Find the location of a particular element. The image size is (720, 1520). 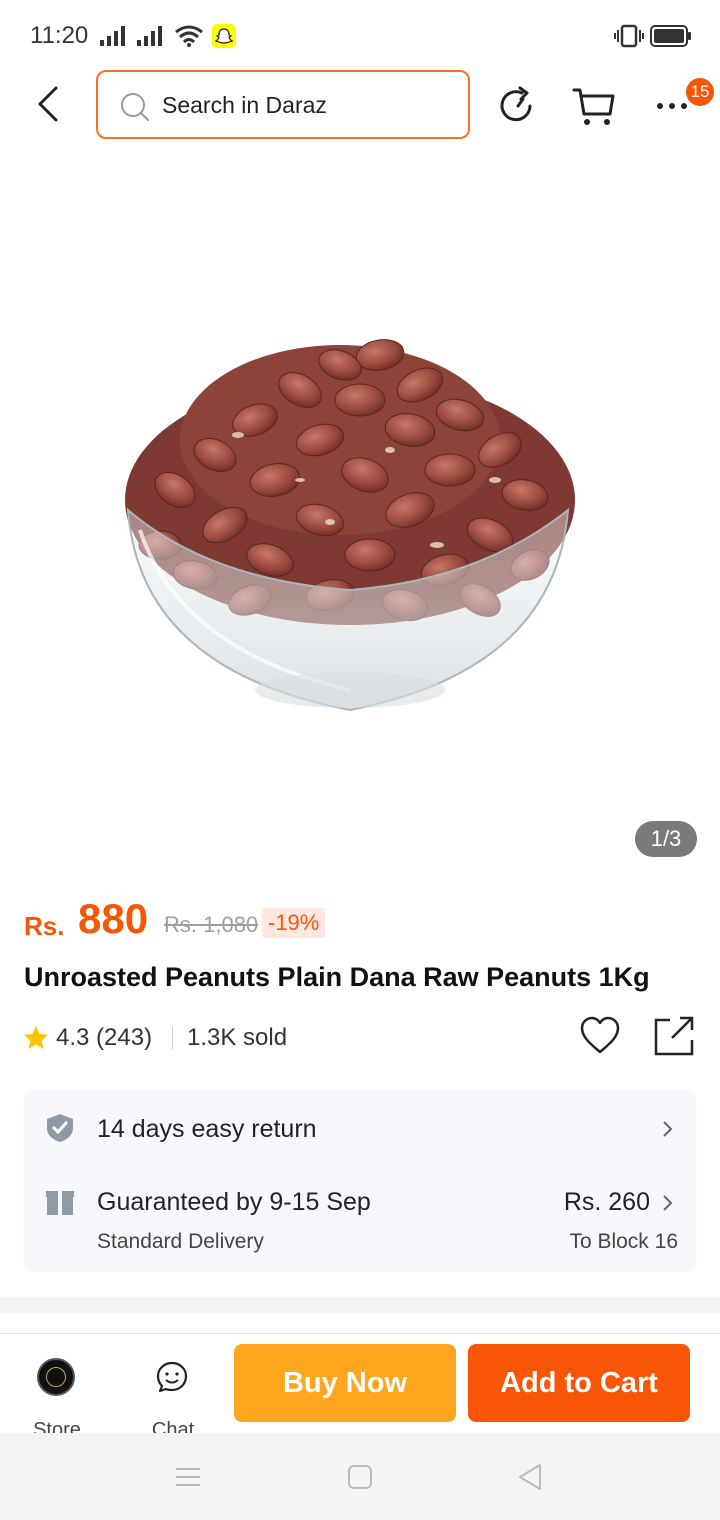

currency-label: Rs. is located at coordinates (44, 926).